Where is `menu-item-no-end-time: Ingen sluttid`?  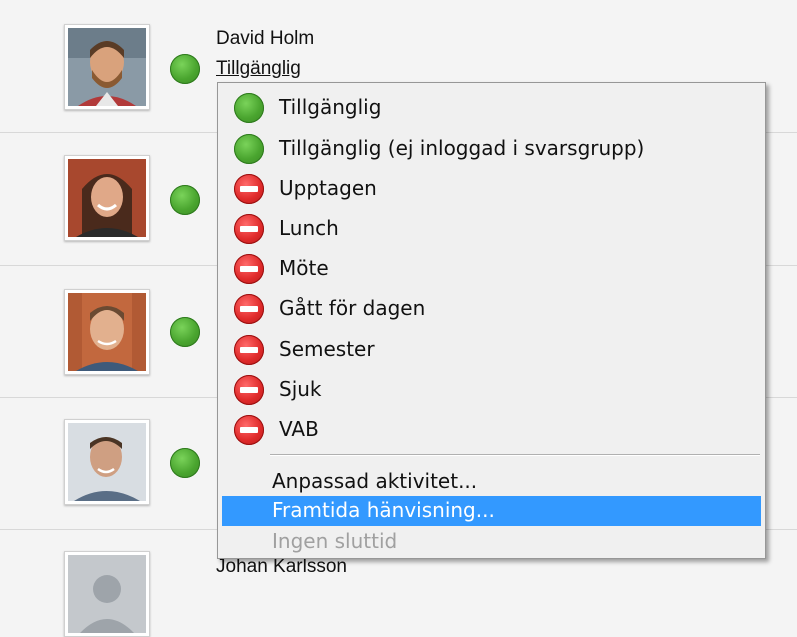 menu-item-no-end-time: Ingen sluttid is located at coordinates (491, 542).